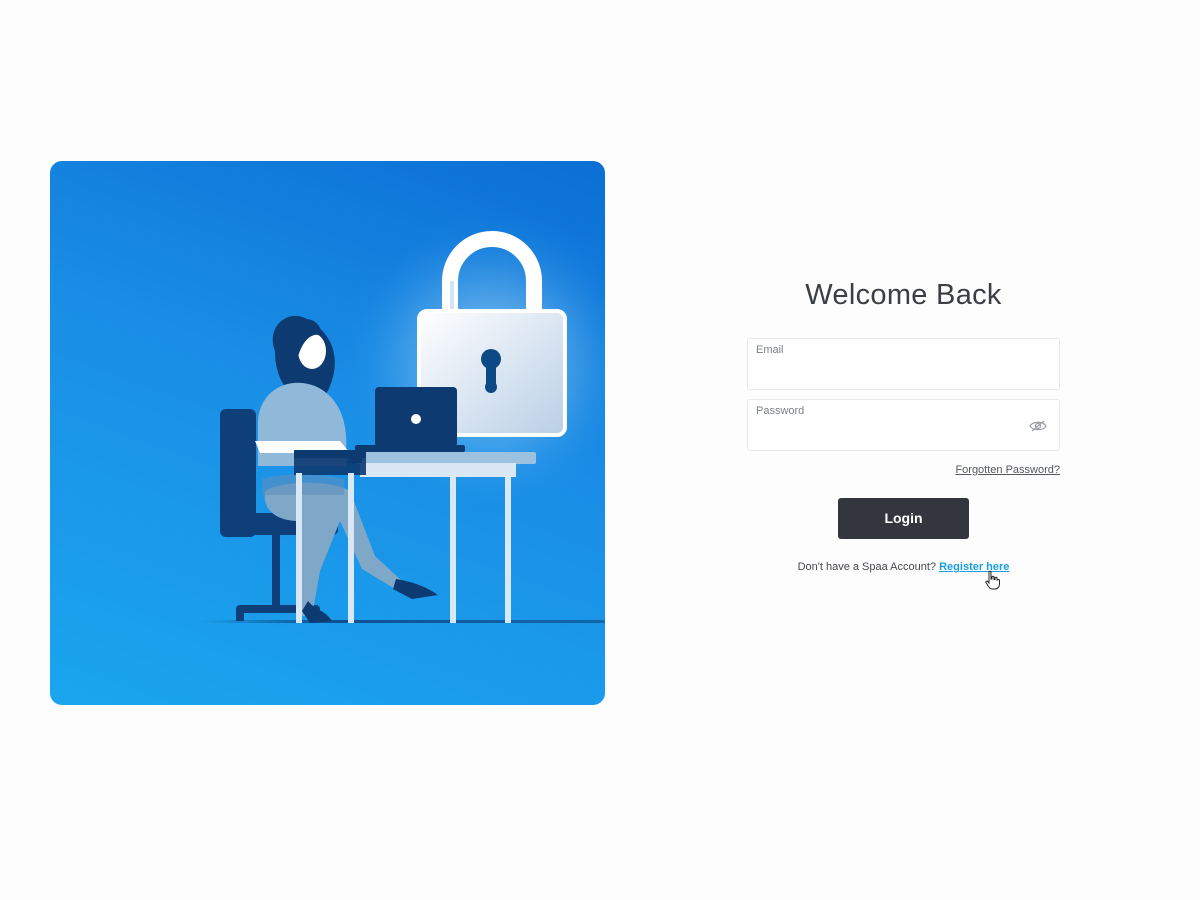 The image size is (1200, 900). I want to click on login-button: Login, so click(903, 518).